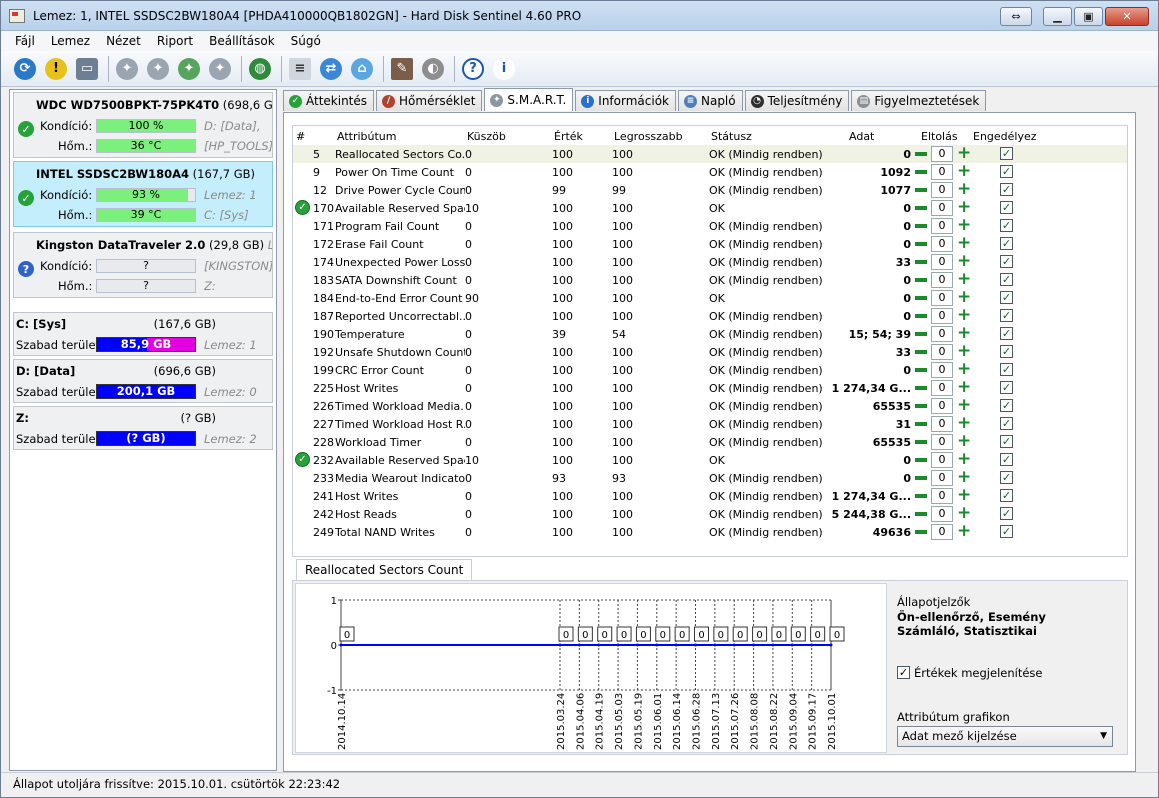  I want to click on col-offset: Eltolás, so click(939, 136).